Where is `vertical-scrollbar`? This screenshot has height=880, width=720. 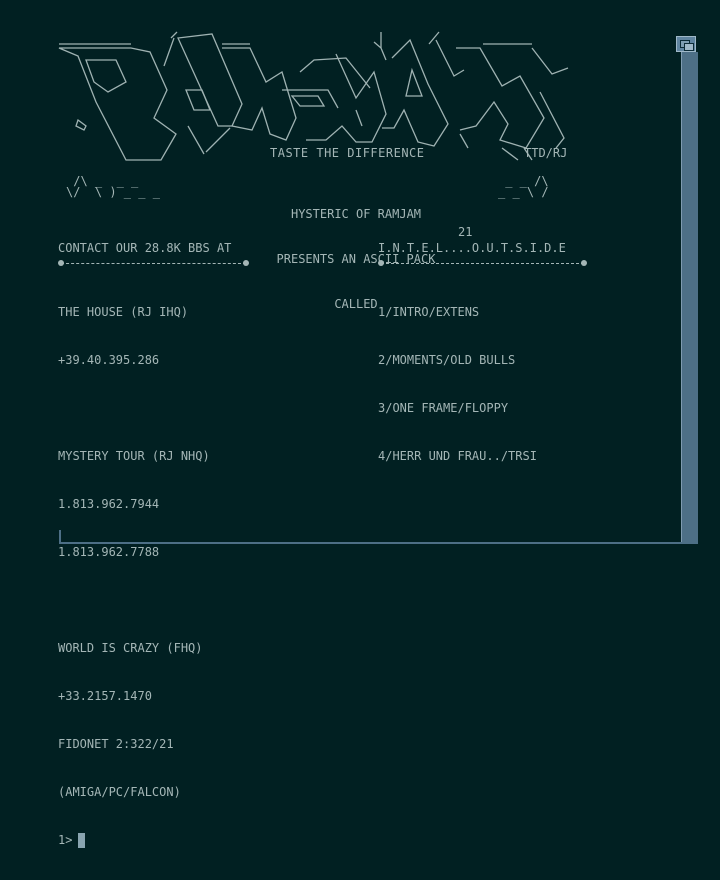 vertical-scrollbar is located at coordinates (689, 298).